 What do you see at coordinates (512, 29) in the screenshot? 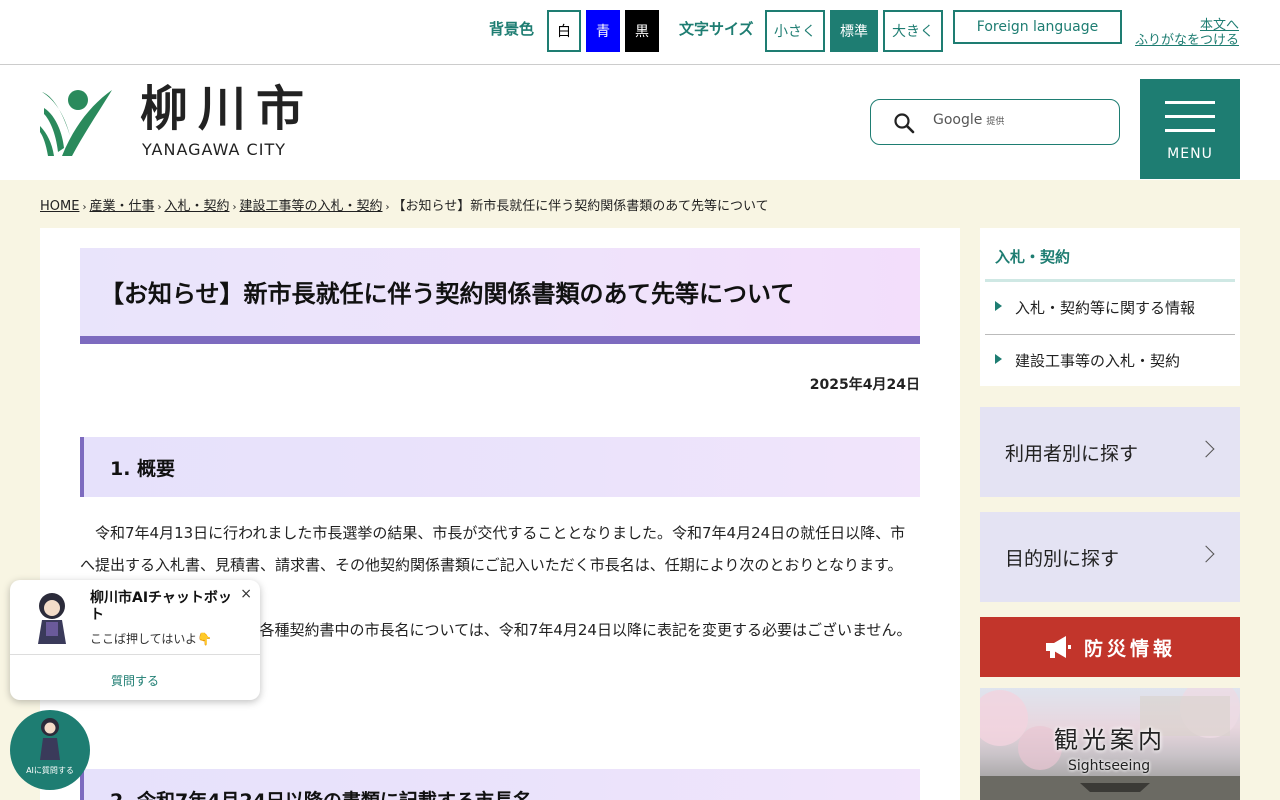
I see `bg-color-label: 背景色` at bounding box center [512, 29].